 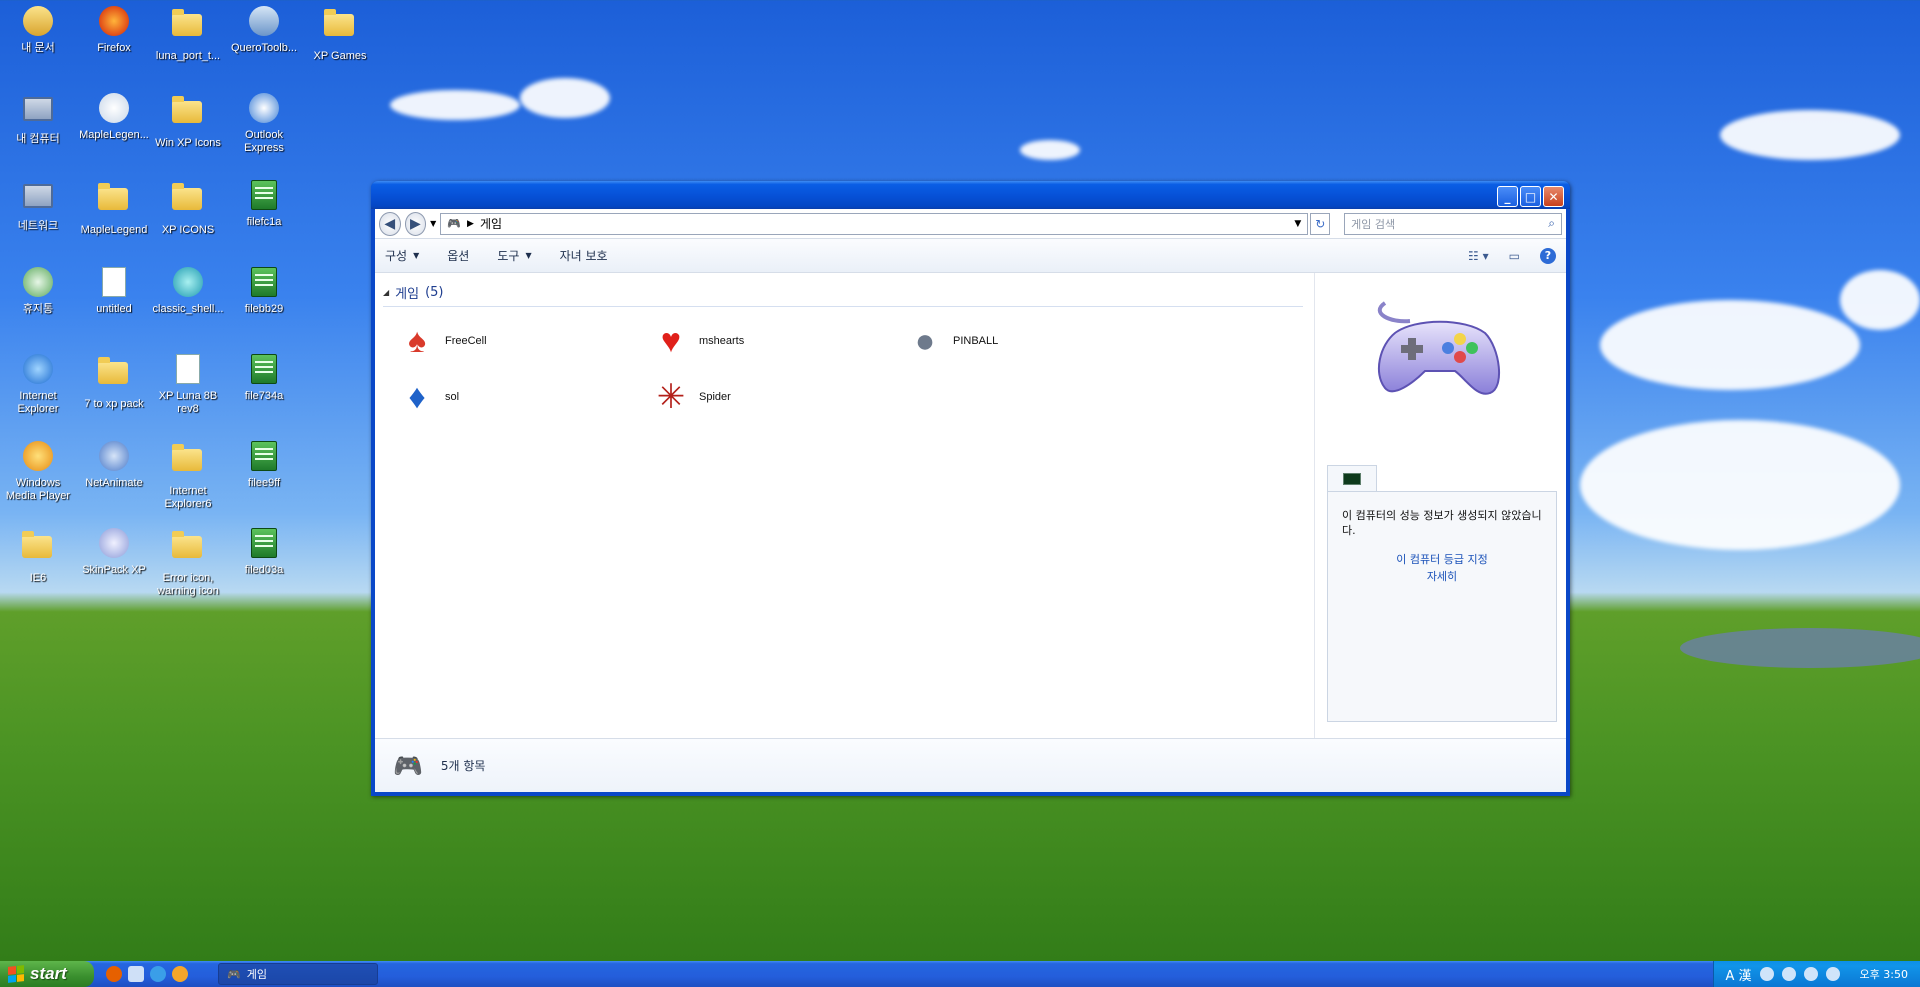 What do you see at coordinates (188, 208) in the screenshot?
I see `desktop-icon: XP ICONS` at bounding box center [188, 208].